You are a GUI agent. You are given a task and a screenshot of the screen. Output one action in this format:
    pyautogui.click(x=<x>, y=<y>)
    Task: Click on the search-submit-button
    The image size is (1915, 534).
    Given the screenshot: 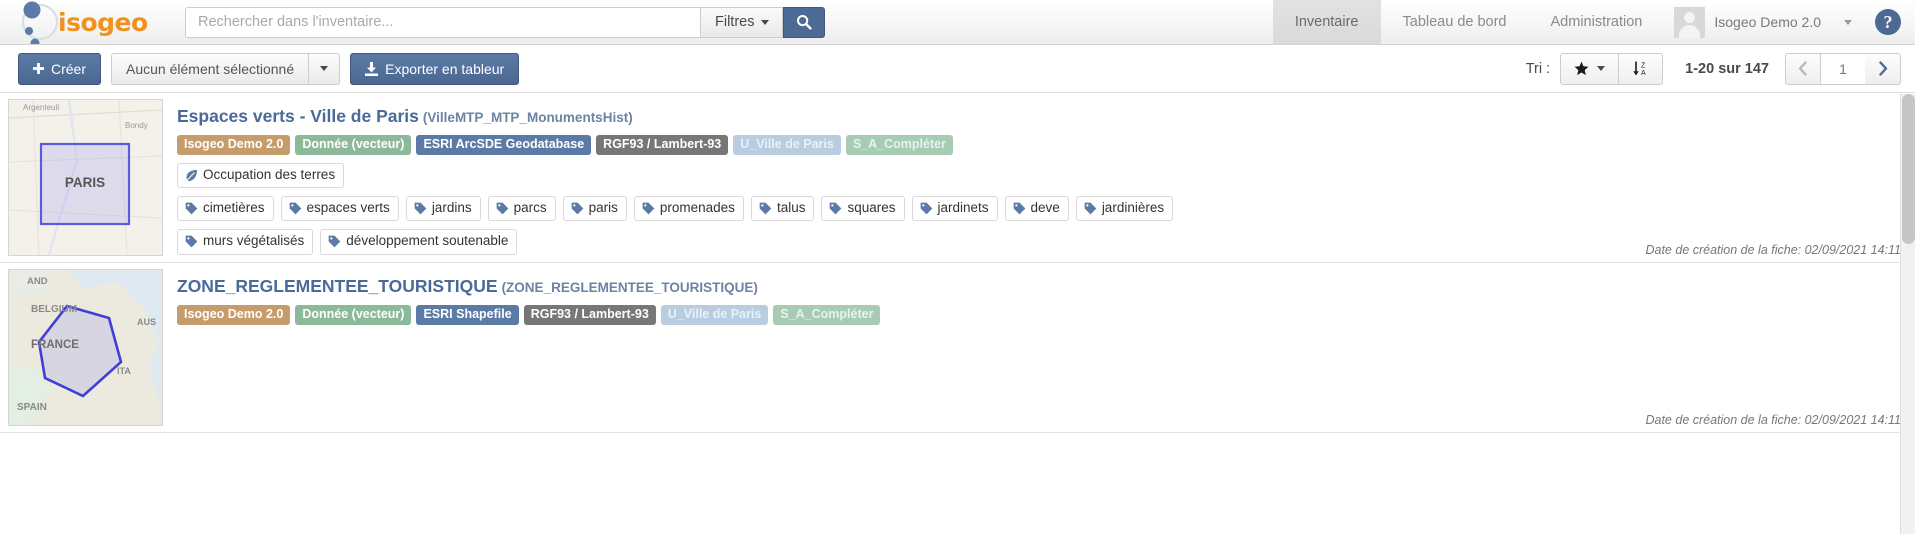 What is the action you would take?
    pyautogui.click(x=804, y=22)
    